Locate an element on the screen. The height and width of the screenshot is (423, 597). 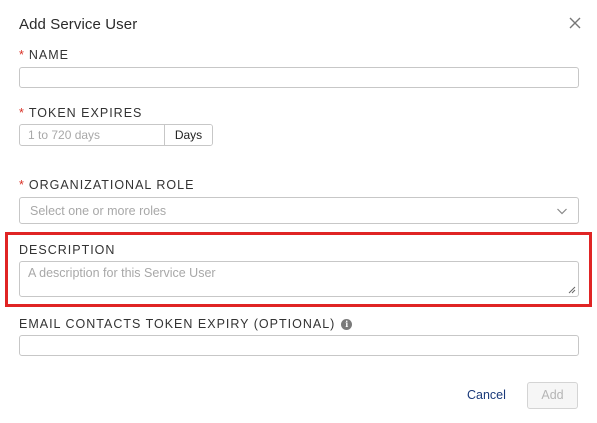
name-label-text: NAME is located at coordinates (48, 55).